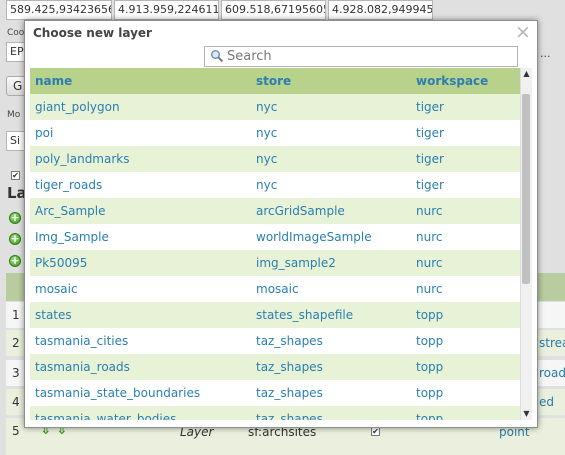 This screenshot has height=455, width=565. Describe the element at coordinates (552, 373) in the screenshot. I see `row-style: road` at that location.